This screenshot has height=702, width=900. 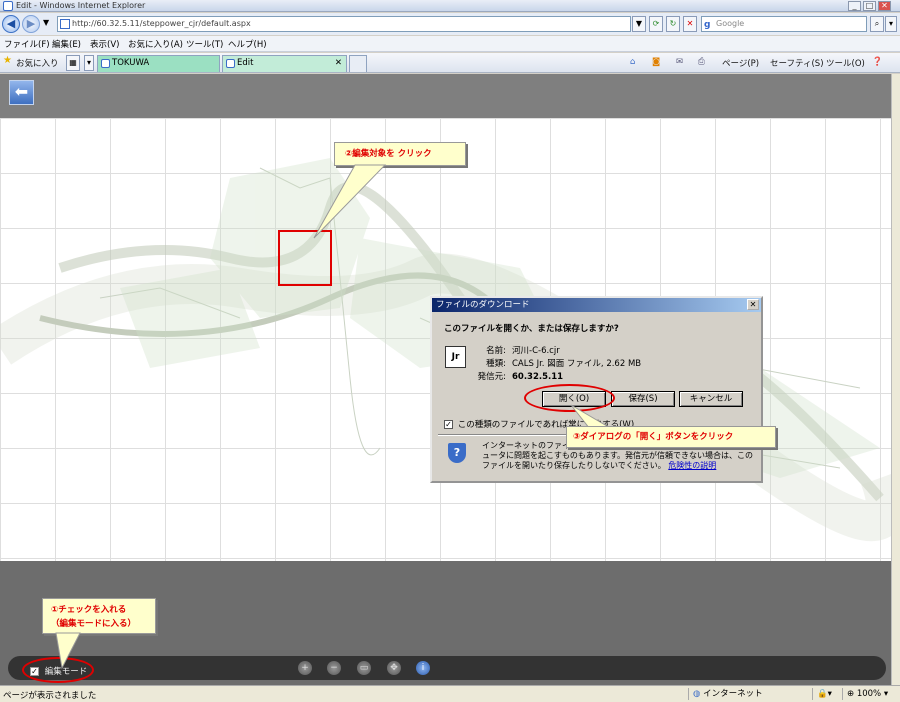 I want to click on menu-edit: 編集(E), so click(x=66, y=44).